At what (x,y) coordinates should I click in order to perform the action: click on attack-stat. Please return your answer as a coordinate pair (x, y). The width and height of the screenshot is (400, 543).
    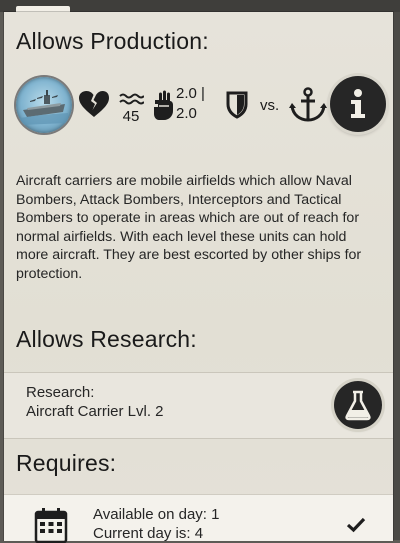
    Looking at the image, I should click on (163, 106).